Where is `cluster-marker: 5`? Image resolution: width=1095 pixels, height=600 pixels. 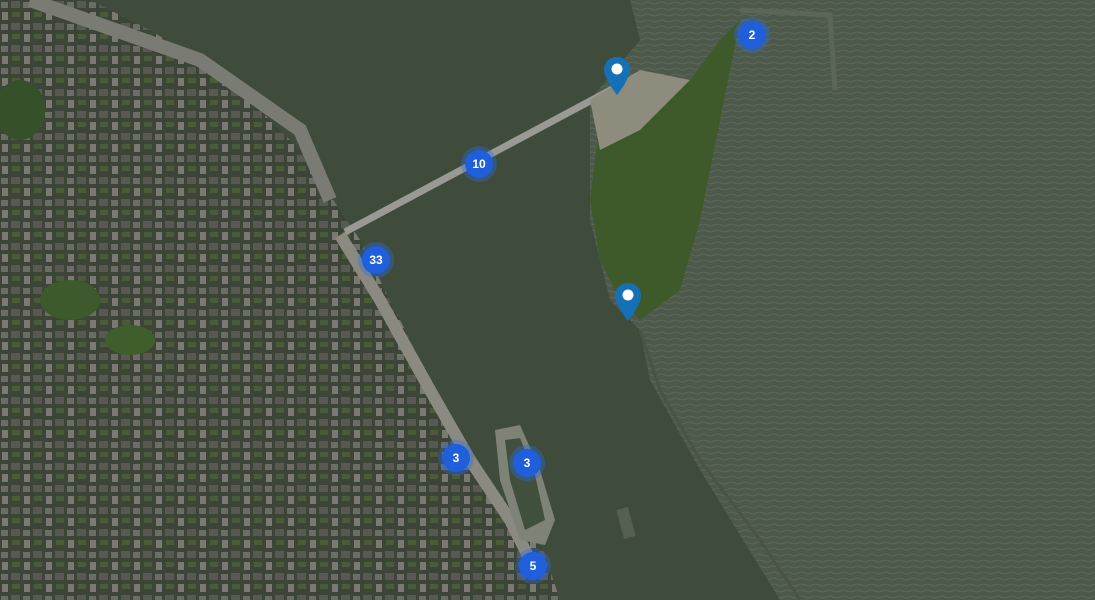 cluster-marker: 5 is located at coordinates (533, 566).